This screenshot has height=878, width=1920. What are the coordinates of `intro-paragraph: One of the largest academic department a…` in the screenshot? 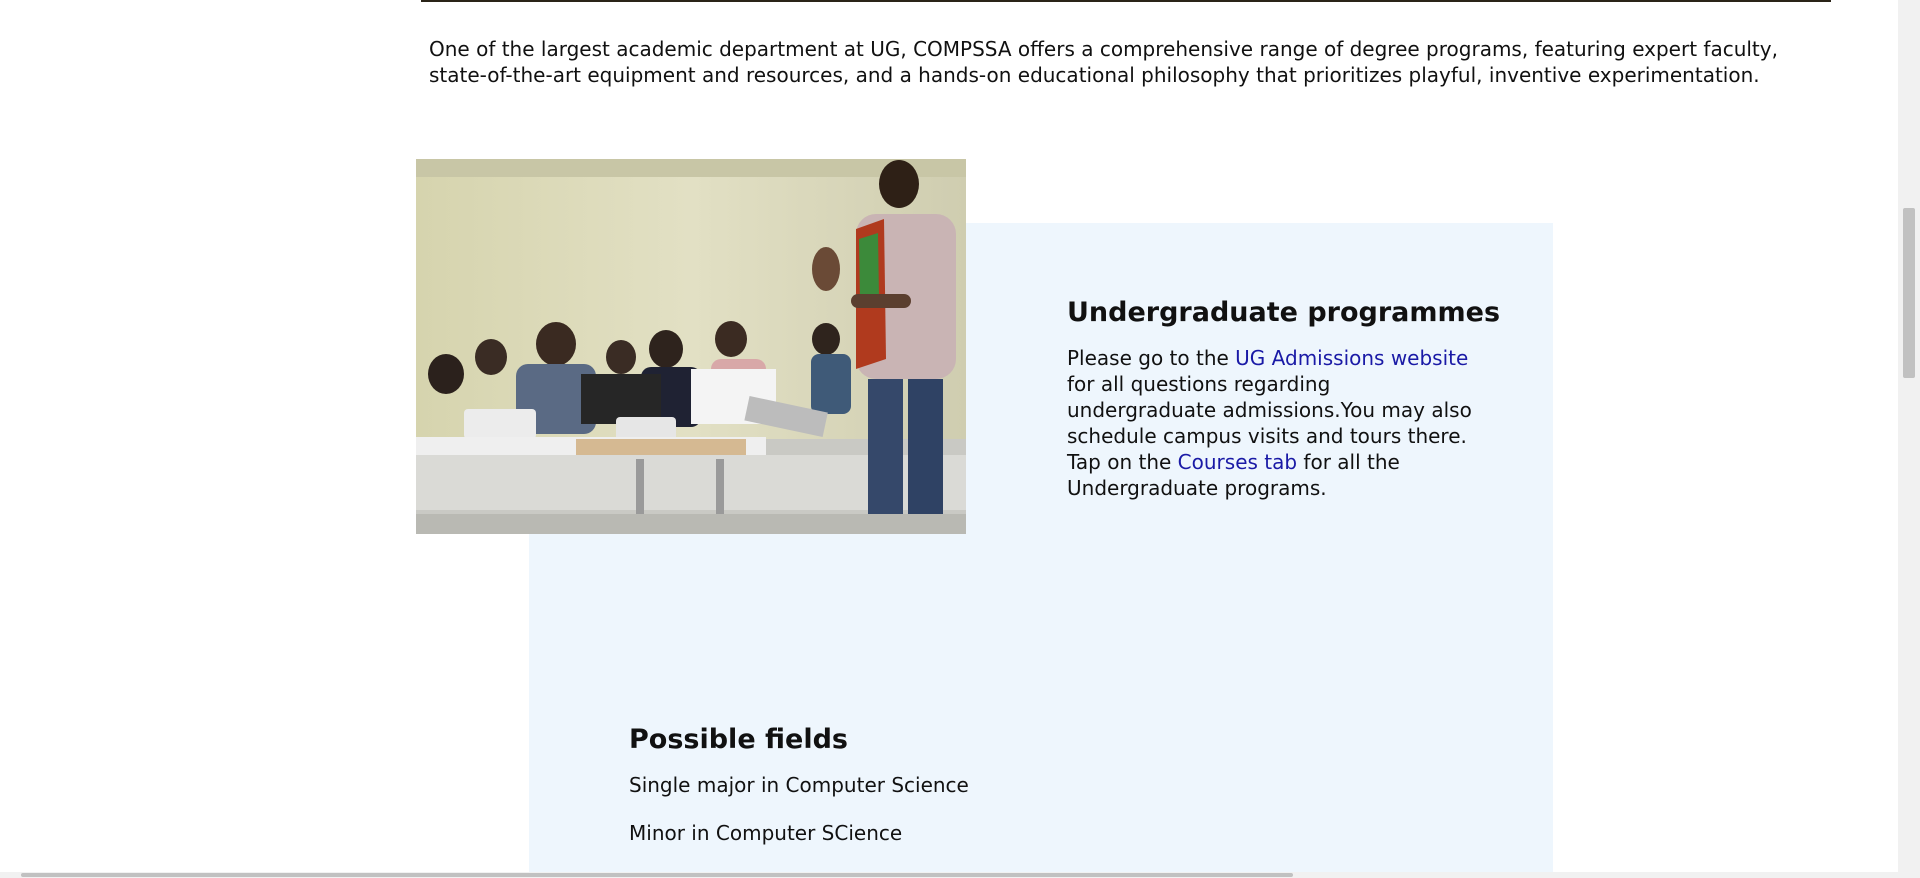 It's located at (1103, 62).